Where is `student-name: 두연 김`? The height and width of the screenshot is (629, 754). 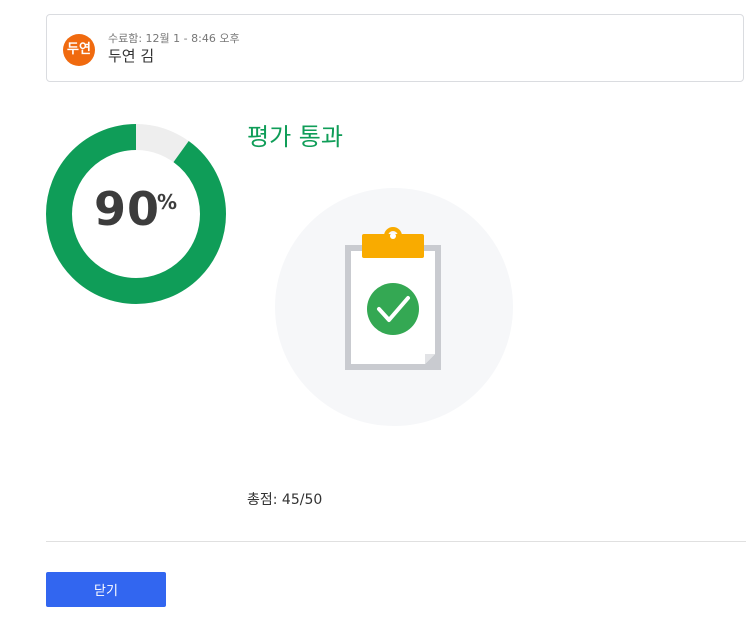 student-name: 두연 김 is located at coordinates (131, 56).